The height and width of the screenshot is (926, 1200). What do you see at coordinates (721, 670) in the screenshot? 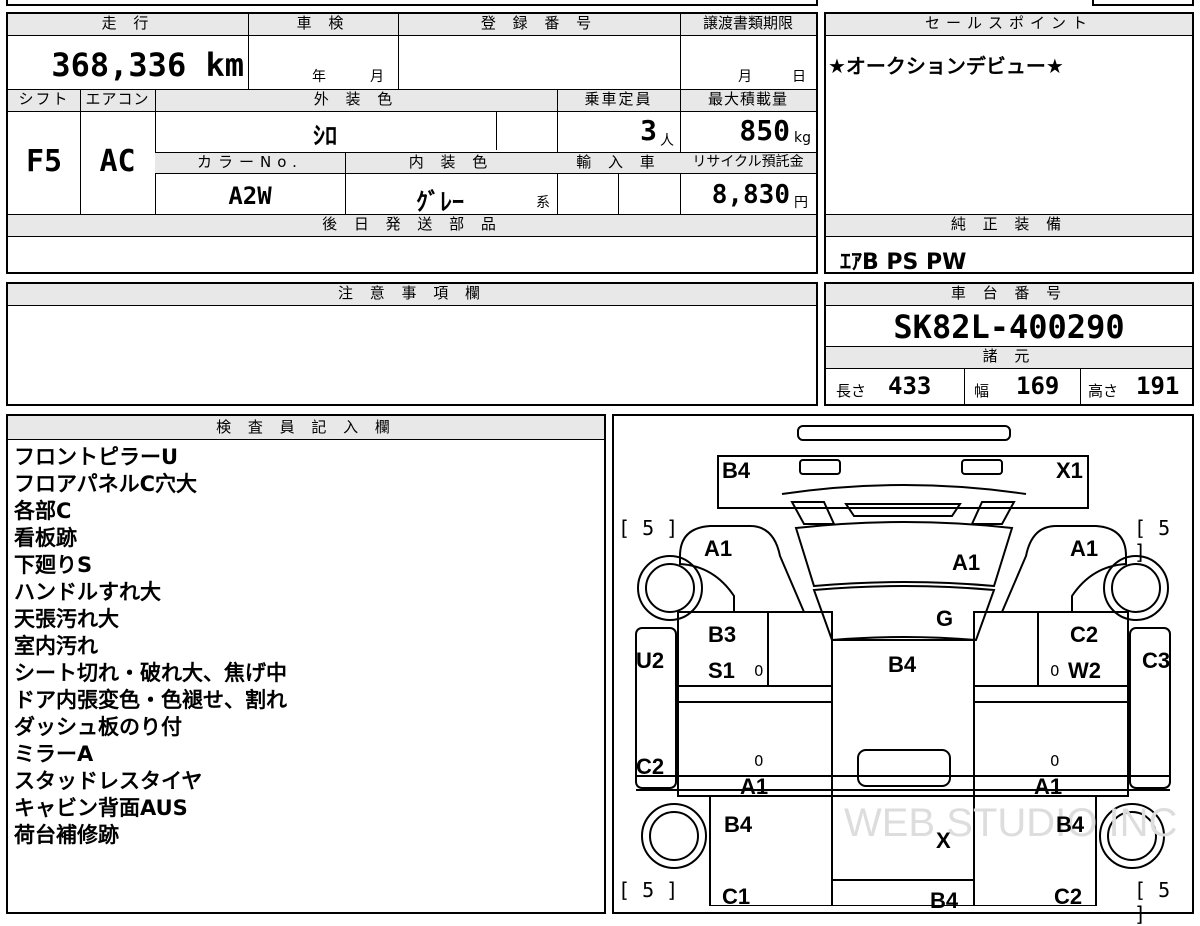
I see `label-s1: S1` at bounding box center [721, 670].